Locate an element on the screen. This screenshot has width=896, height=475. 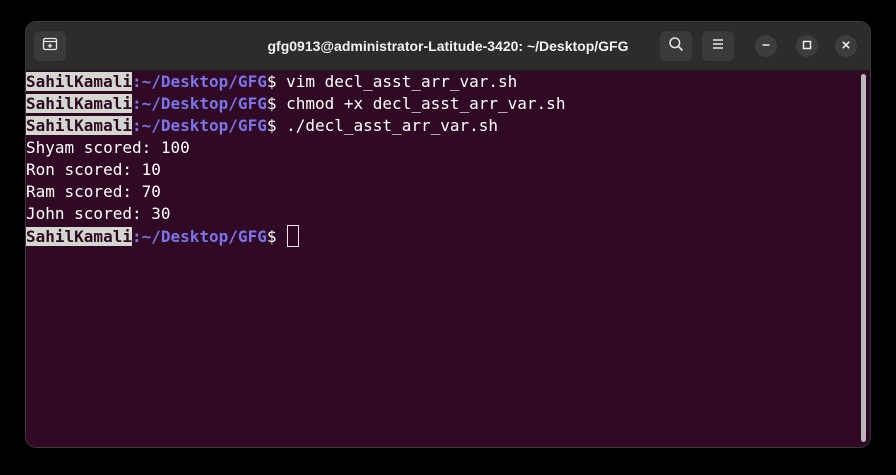
new-tab-icon is located at coordinates (50, 46).